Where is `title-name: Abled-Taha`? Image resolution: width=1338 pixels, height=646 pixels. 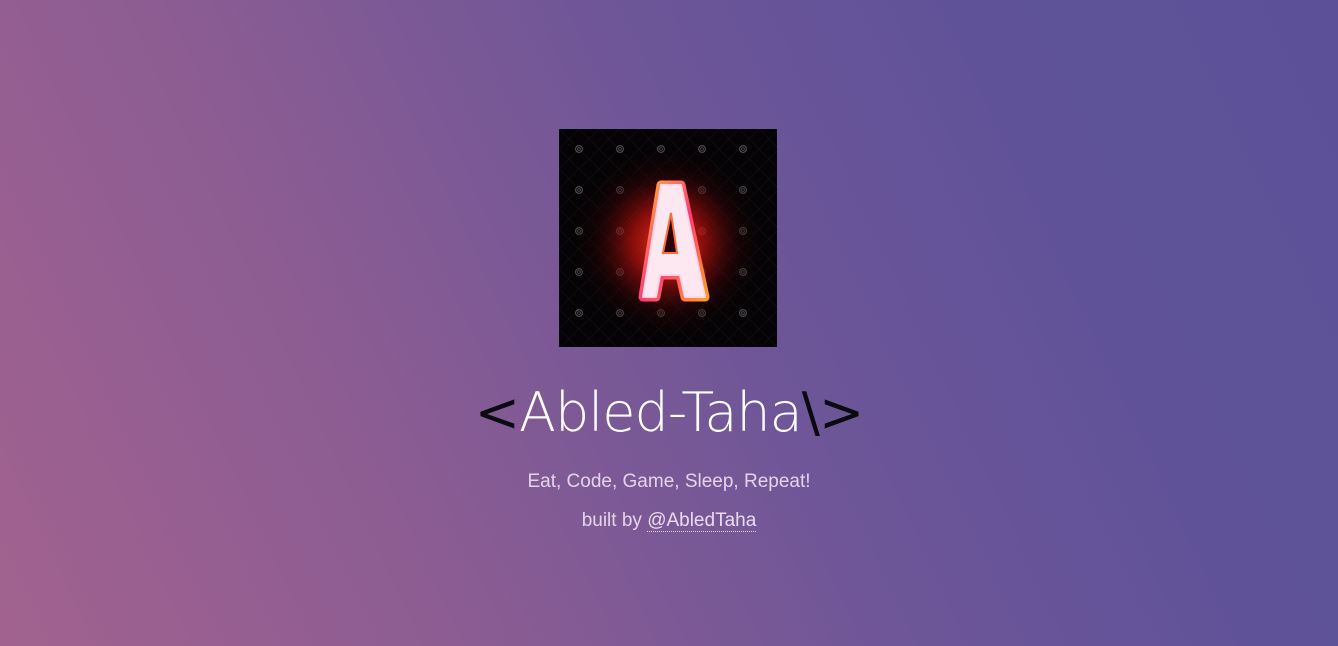 title-name: Abled-Taha is located at coordinates (661, 412).